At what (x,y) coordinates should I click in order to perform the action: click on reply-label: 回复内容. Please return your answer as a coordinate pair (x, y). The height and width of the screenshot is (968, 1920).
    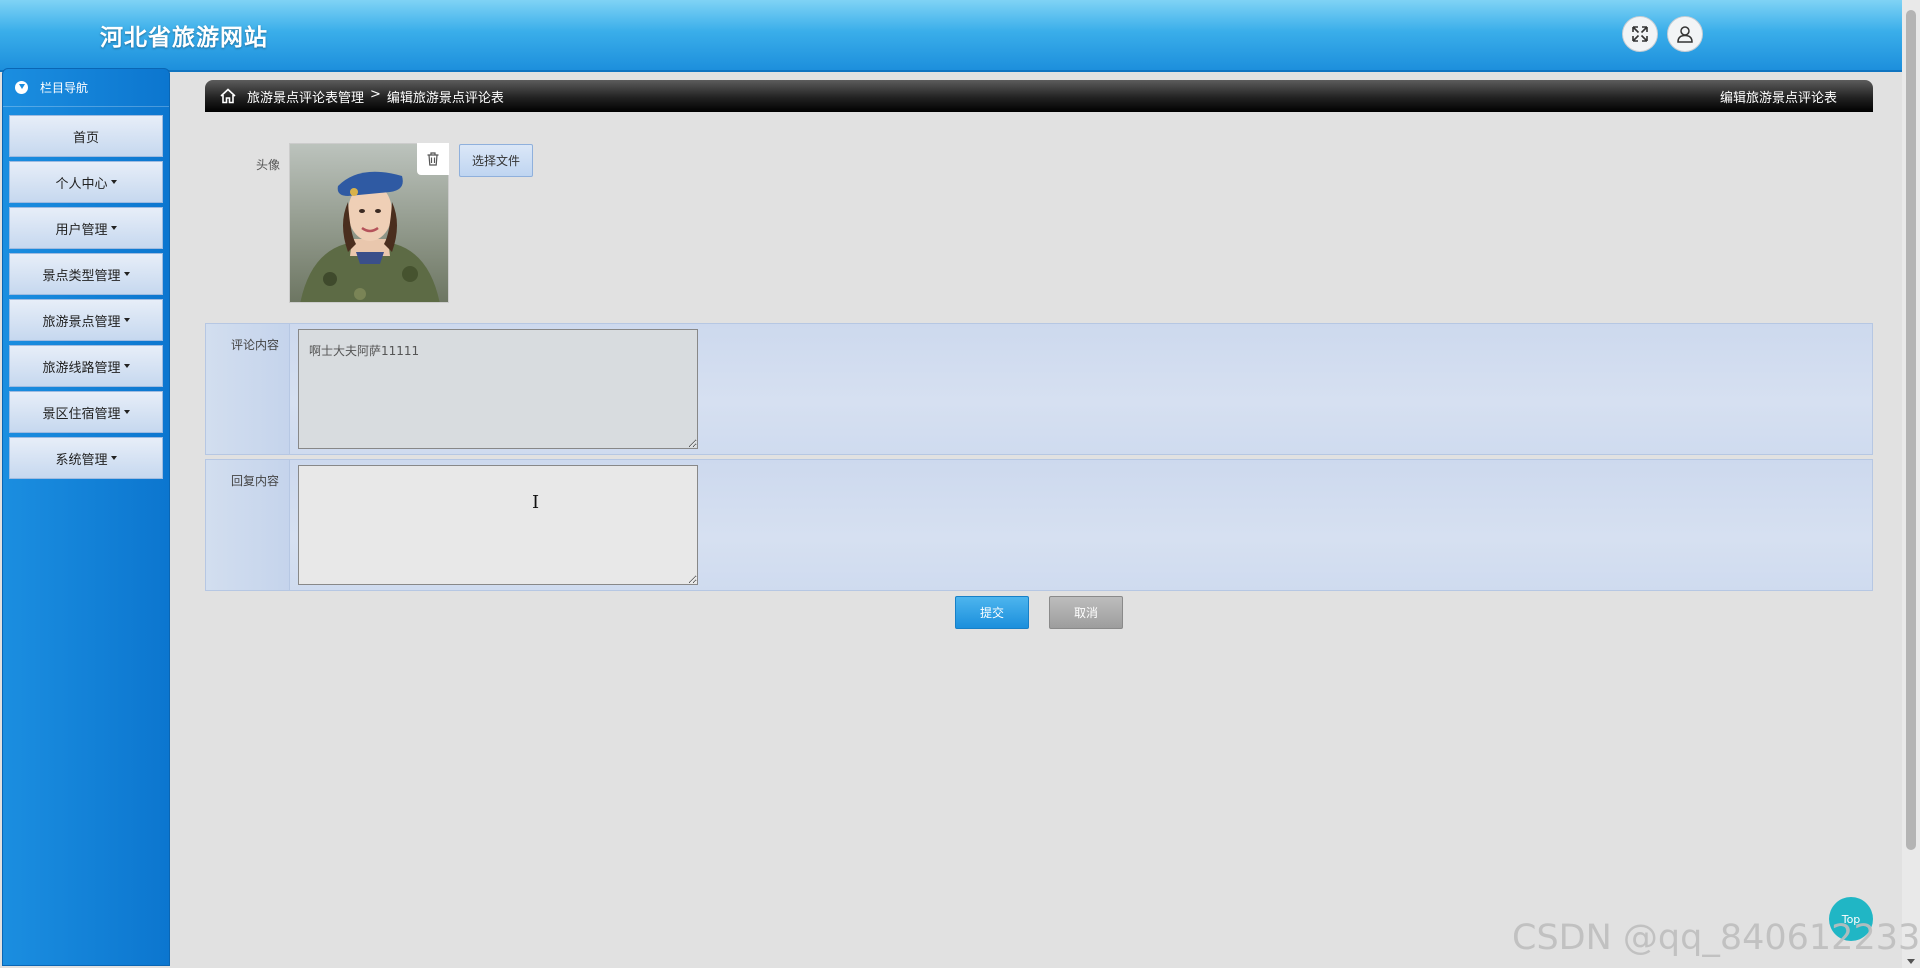
    Looking at the image, I should click on (248, 525).